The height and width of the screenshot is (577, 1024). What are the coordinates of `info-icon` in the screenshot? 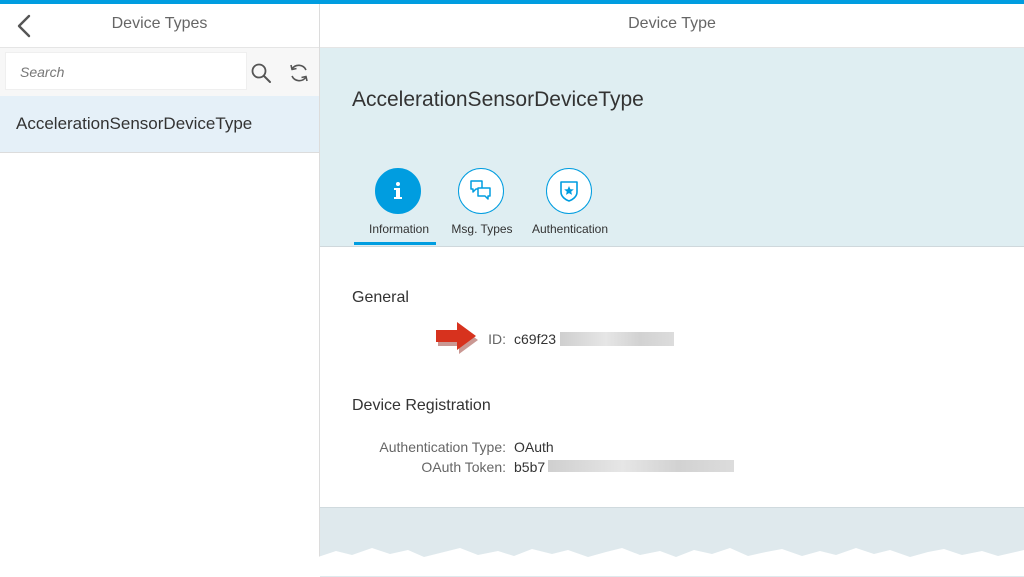 It's located at (398, 191).